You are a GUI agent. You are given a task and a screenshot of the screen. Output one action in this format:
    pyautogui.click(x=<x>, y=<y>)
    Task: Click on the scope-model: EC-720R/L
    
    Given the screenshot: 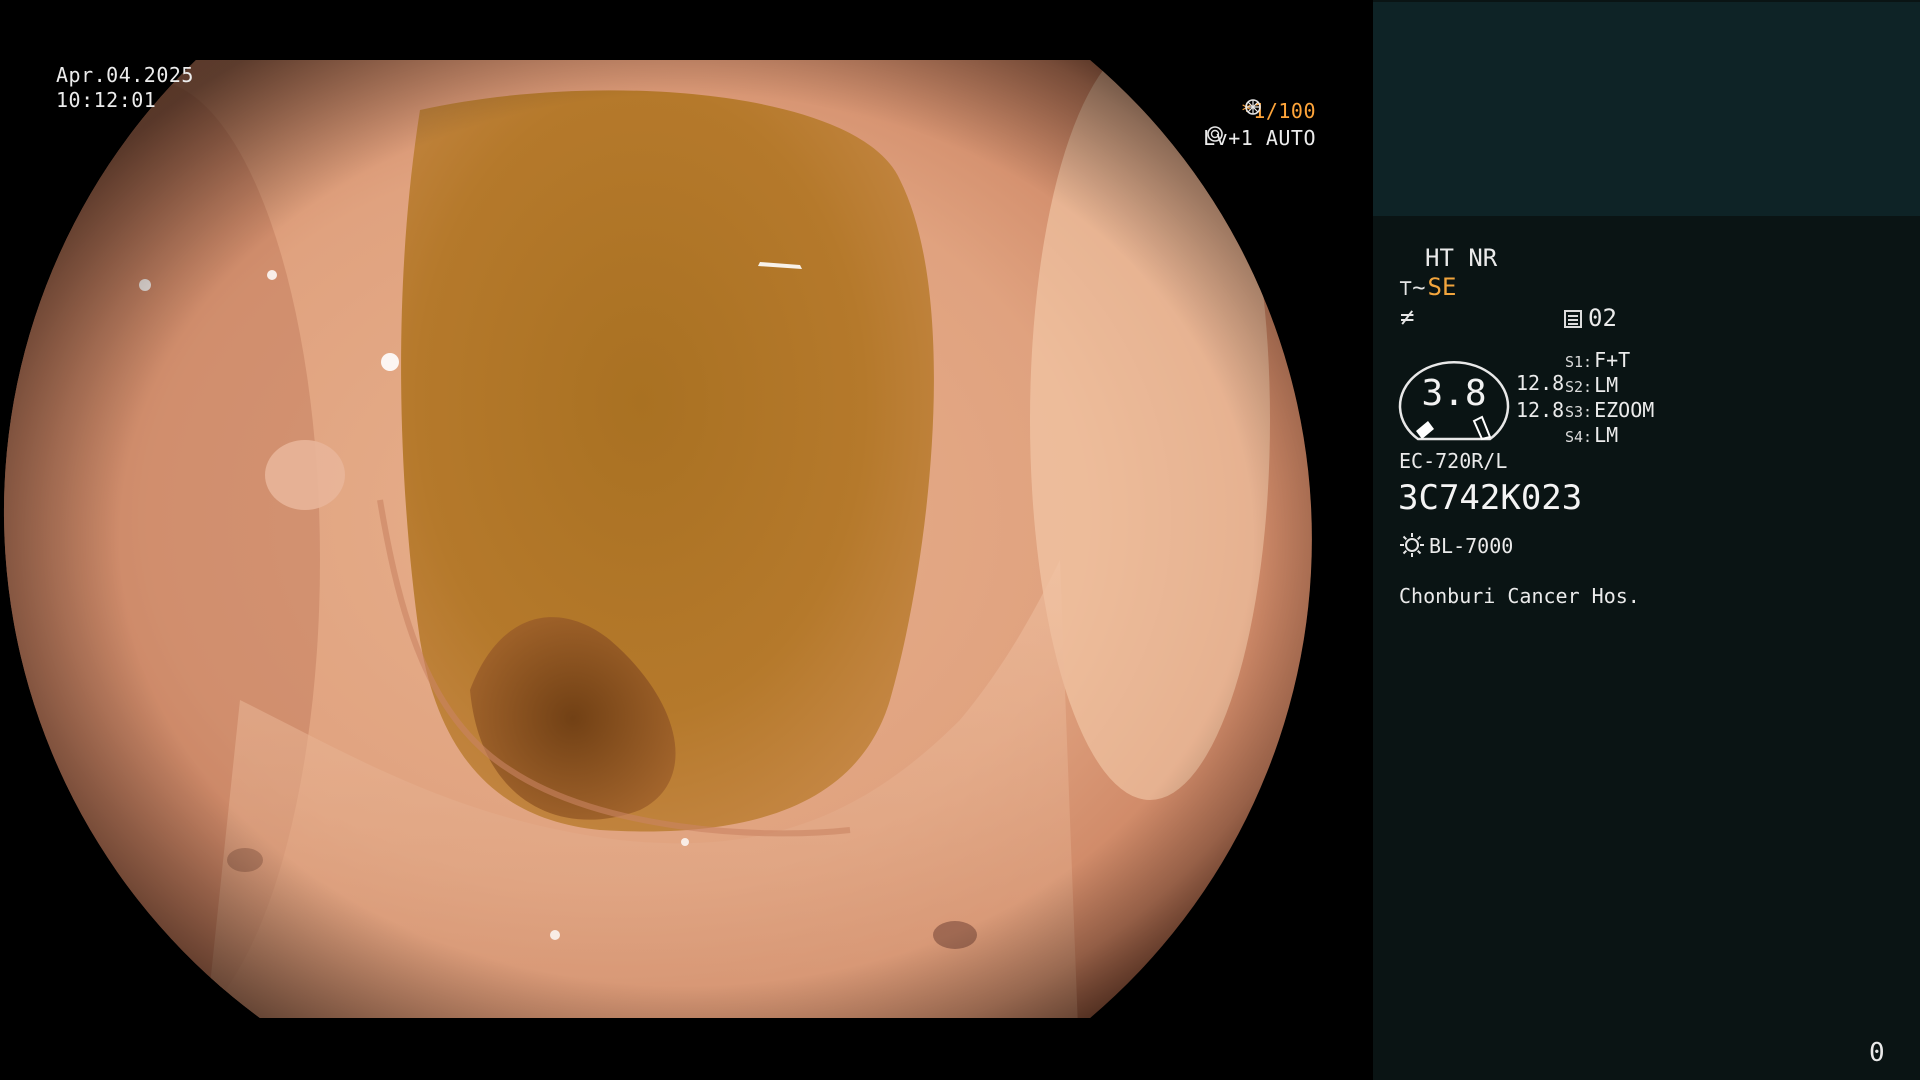 What is the action you would take?
    pyautogui.click(x=1453, y=461)
    